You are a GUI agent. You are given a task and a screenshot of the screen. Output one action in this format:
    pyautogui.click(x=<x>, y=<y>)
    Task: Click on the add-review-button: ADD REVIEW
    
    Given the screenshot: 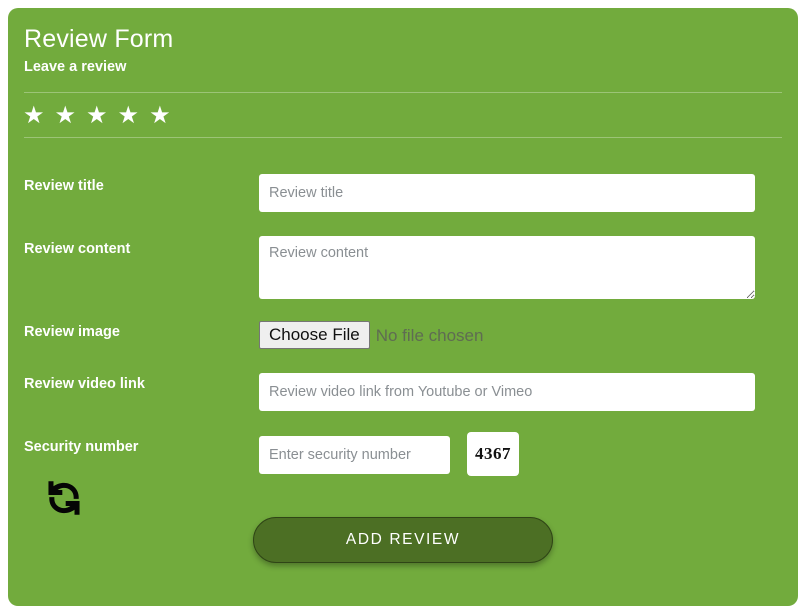 What is the action you would take?
    pyautogui.click(x=403, y=540)
    